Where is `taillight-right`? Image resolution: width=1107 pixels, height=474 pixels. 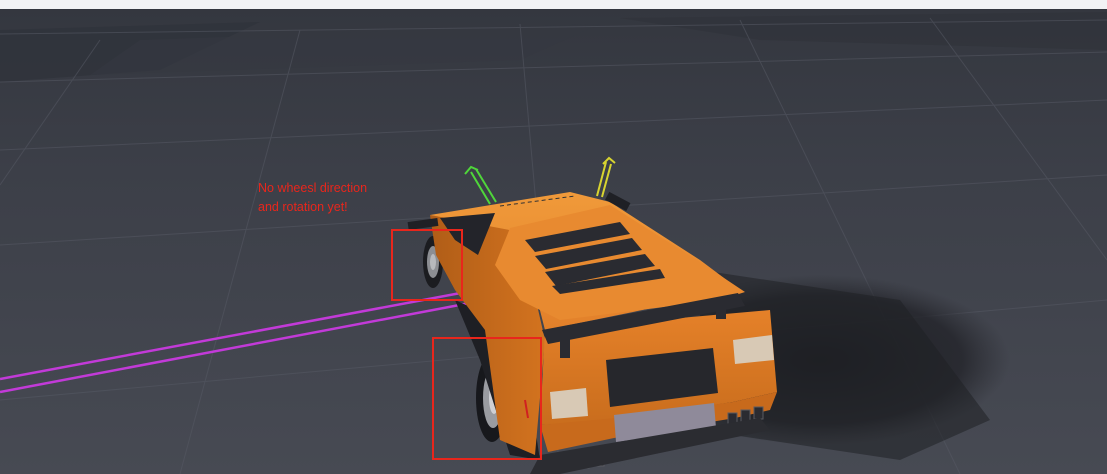 taillight-right is located at coordinates (753, 349).